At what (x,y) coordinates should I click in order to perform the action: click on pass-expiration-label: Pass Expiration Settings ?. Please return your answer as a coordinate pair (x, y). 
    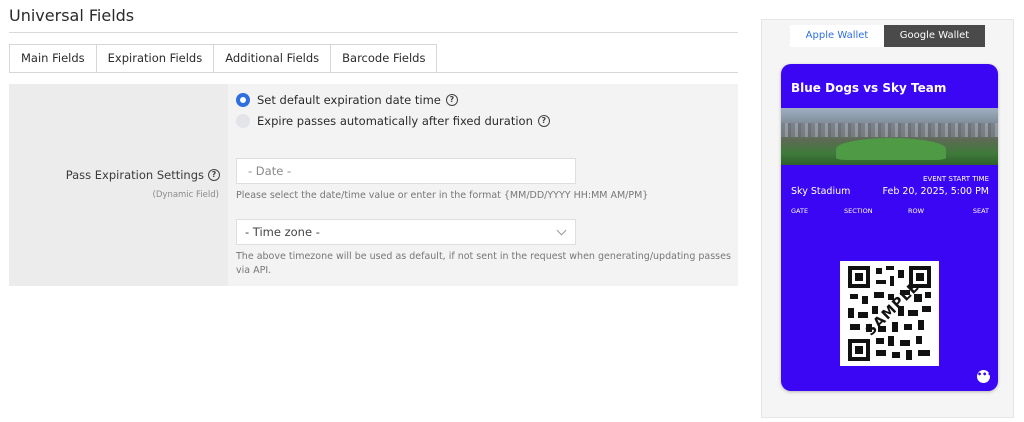
    Looking at the image, I should click on (143, 175).